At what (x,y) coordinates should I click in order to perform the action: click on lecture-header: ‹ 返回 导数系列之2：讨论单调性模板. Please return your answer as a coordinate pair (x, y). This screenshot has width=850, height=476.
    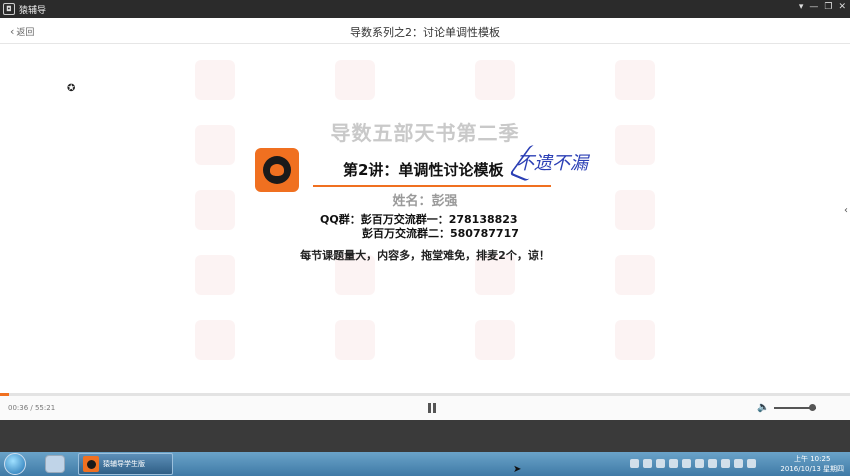
    Looking at the image, I should click on (425, 31).